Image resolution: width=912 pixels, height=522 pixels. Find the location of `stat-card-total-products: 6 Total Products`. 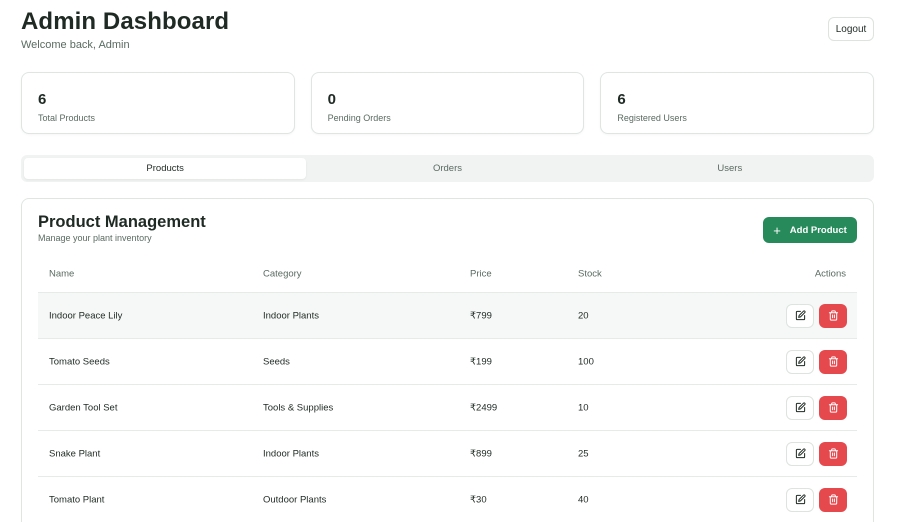

stat-card-total-products: 6 Total Products is located at coordinates (158, 103).